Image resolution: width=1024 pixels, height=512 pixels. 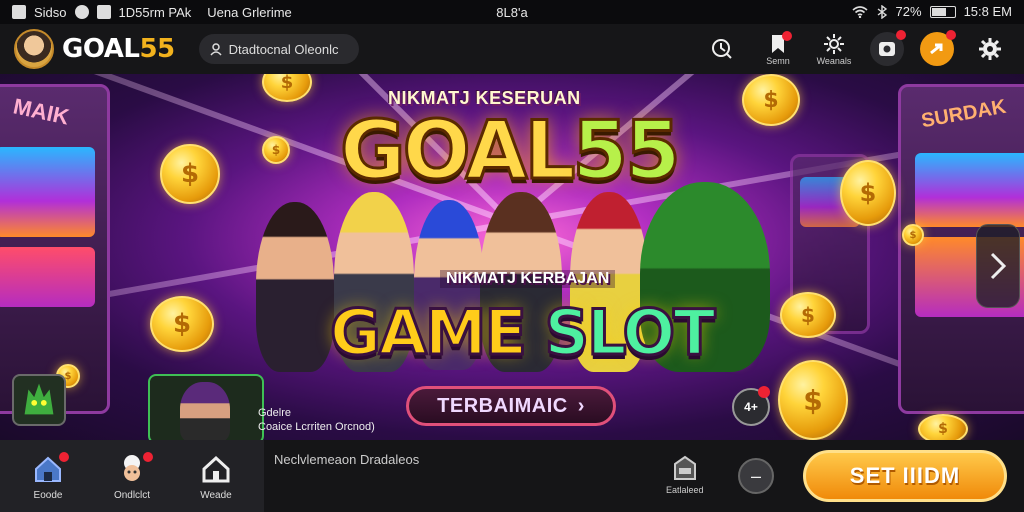 What do you see at coordinates (942, 11) in the screenshot?
I see `battery-icon` at bounding box center [942, 11].